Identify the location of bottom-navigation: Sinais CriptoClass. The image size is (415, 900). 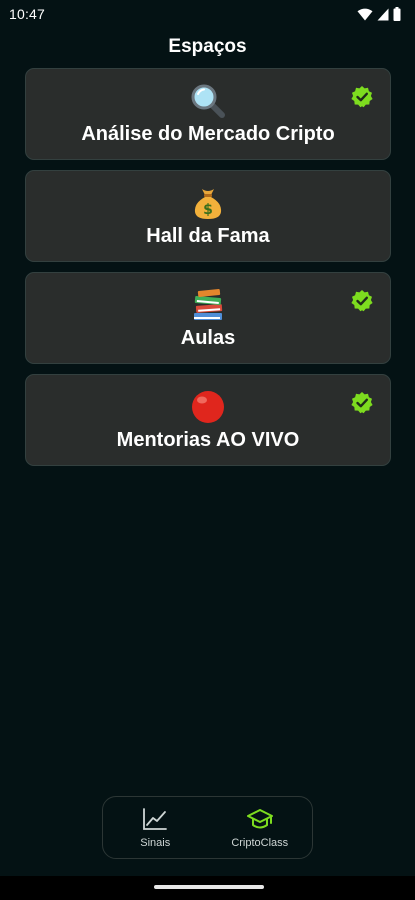
(207, 827).